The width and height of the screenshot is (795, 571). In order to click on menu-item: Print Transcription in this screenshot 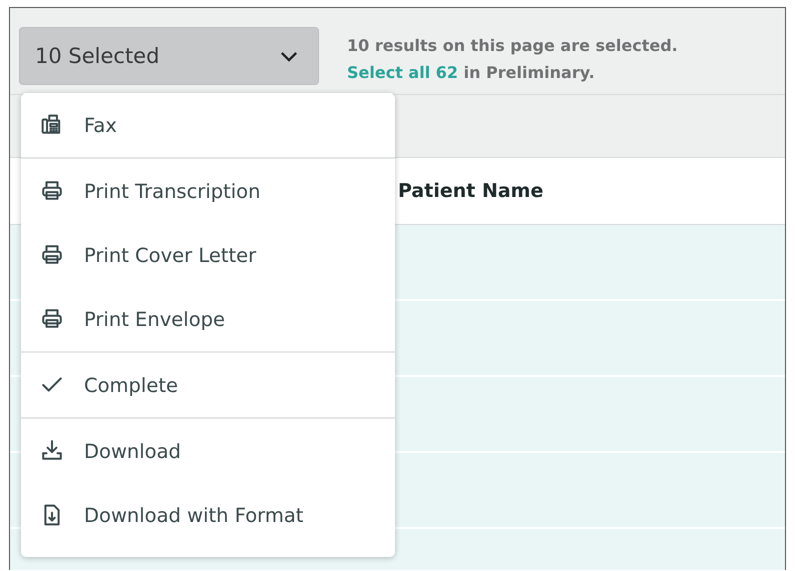, I will do `click(208, 191)`.